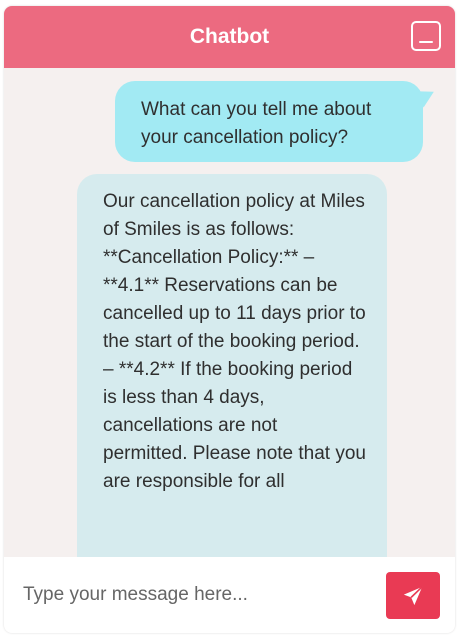 This screenshot has height=637, width=461. I want to click on send-icon, so click(413, 595).